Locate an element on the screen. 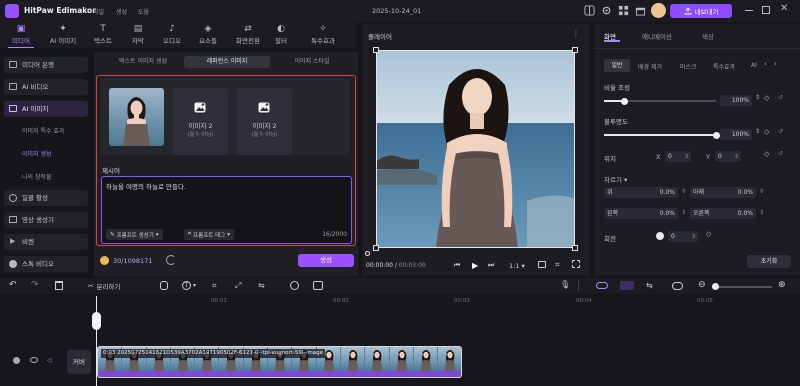  layout-icon is located at coordinates (589, 10).